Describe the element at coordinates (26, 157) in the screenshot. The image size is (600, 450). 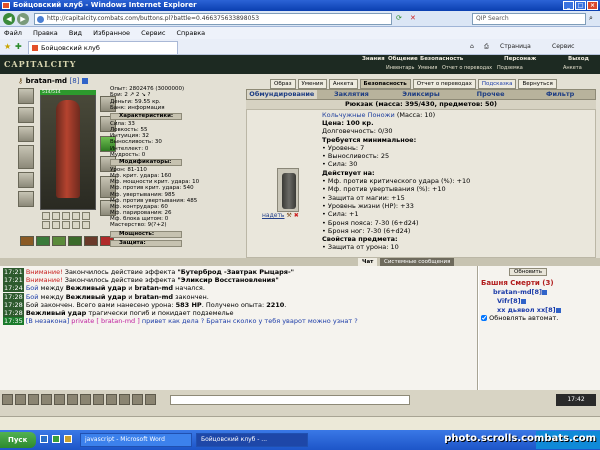
I see `slot-armor` at that location.